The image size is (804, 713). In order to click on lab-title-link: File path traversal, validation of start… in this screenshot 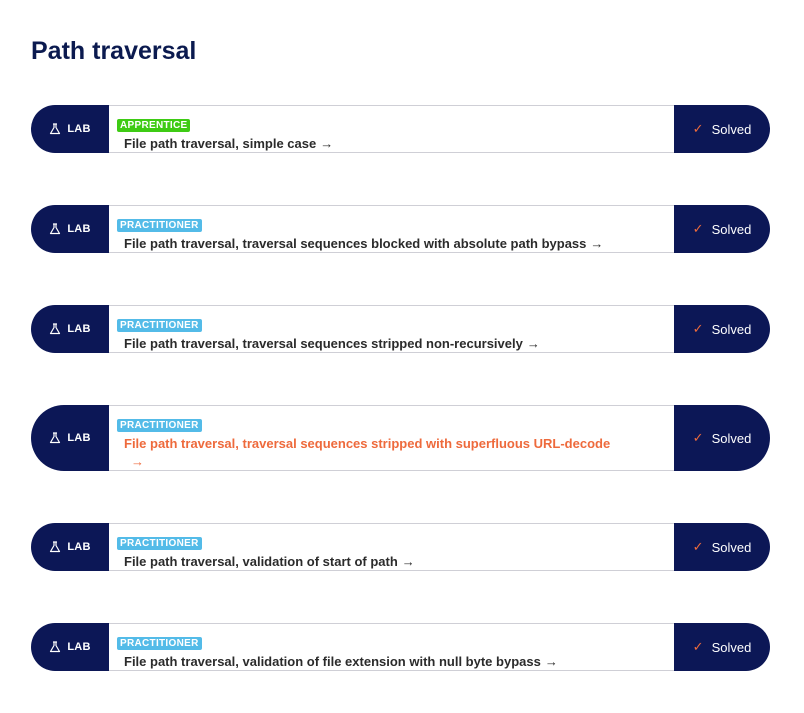, I will do `click(399, 562)`.